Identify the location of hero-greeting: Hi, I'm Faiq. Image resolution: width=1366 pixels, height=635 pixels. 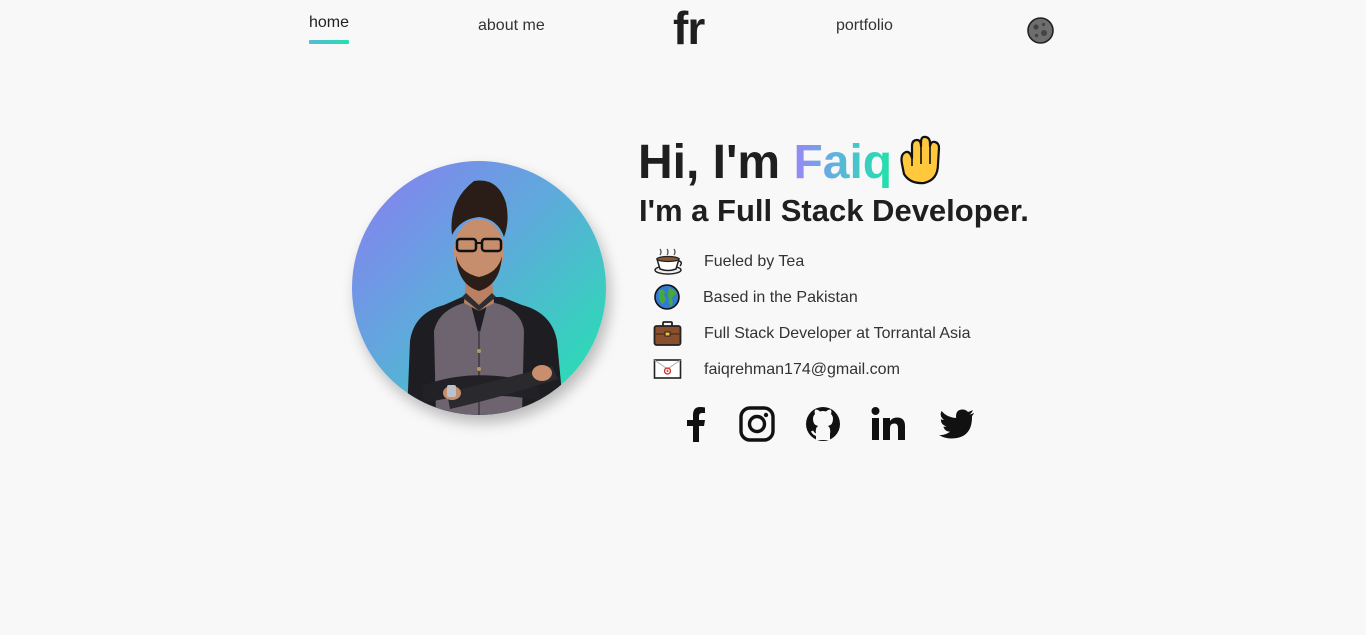
(791, 163).